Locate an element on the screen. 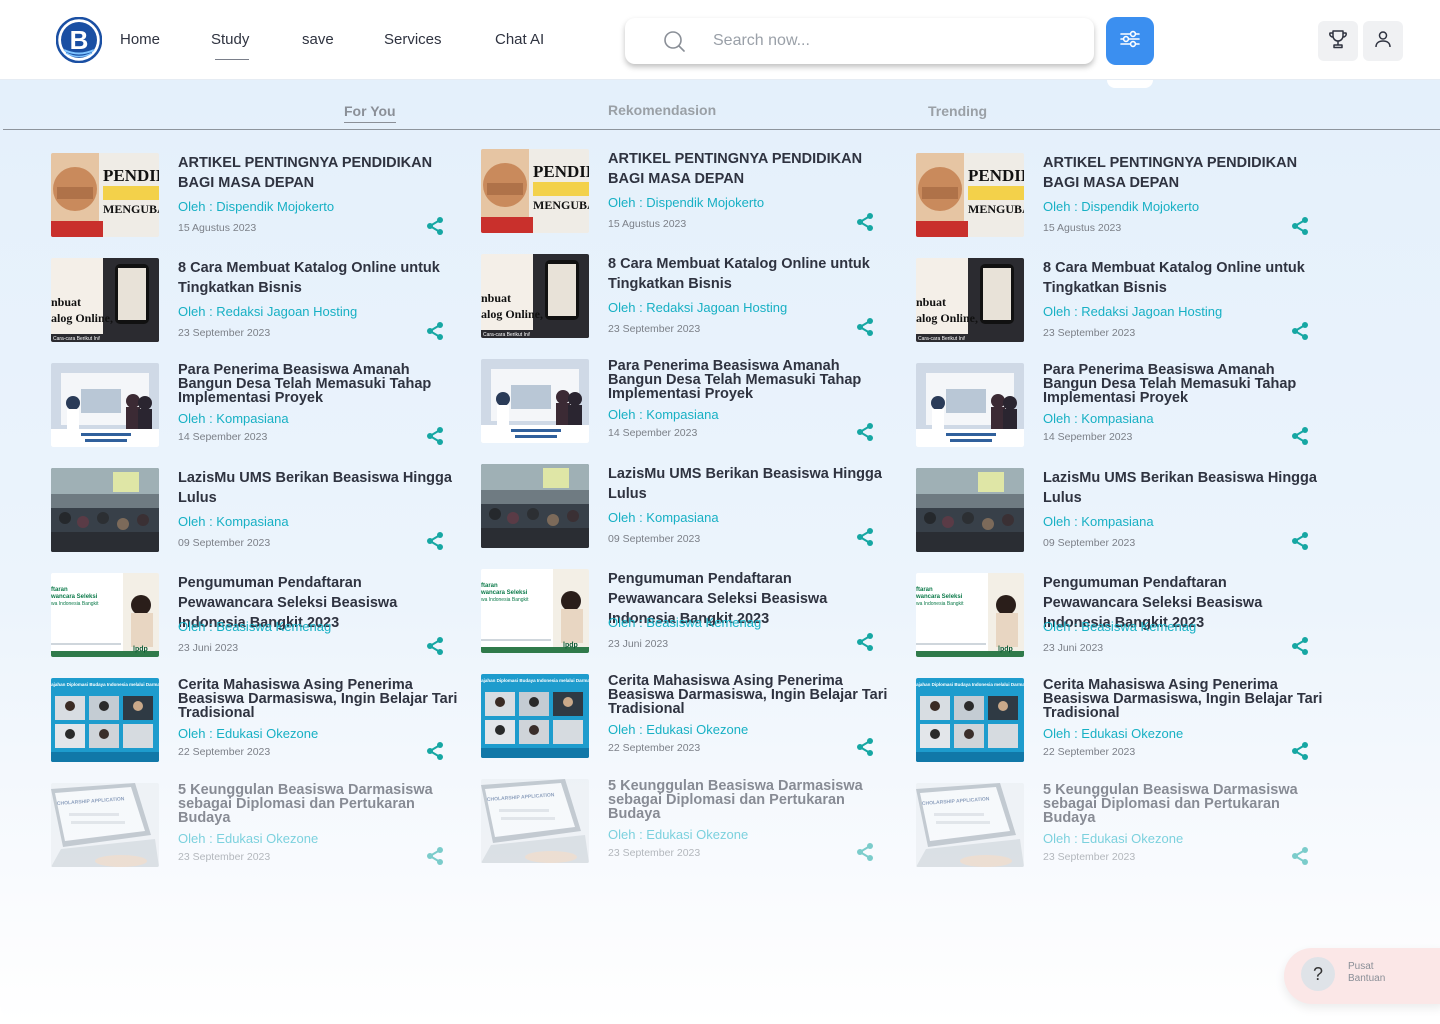 This screenshot has height=1024, width=1440. trophy-button is located at coordinates (1338, 41).